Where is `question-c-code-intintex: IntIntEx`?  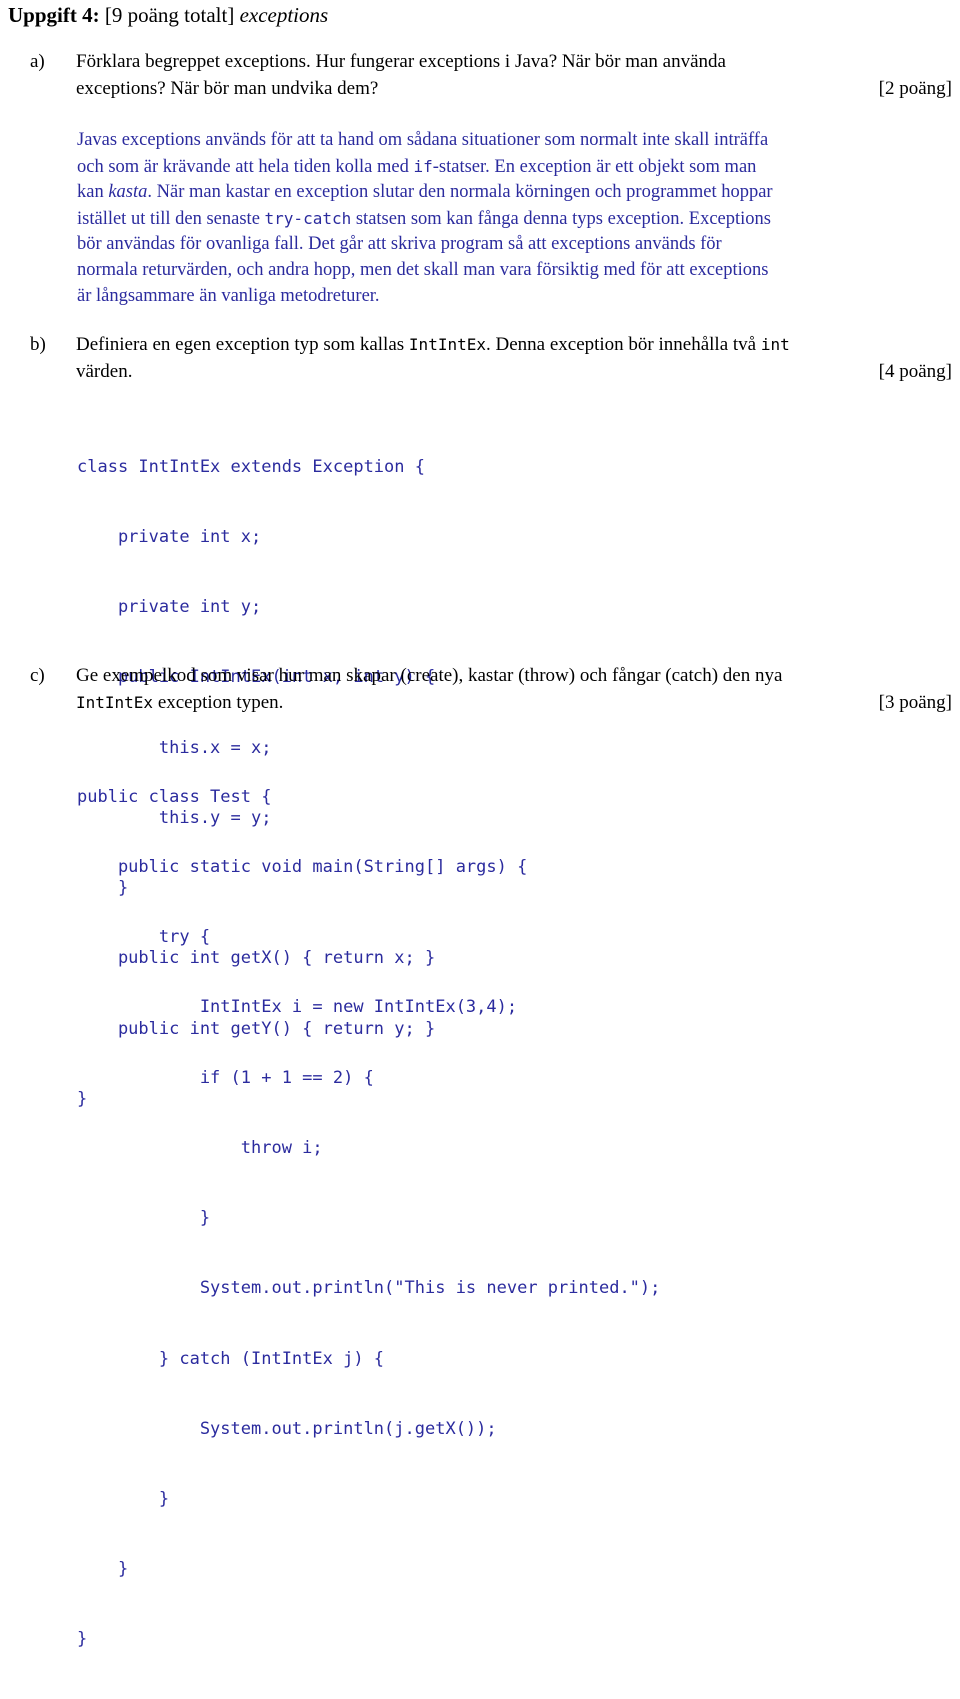 question-c-code-intintex: IntIntEx is located at coordinates (115, 702).